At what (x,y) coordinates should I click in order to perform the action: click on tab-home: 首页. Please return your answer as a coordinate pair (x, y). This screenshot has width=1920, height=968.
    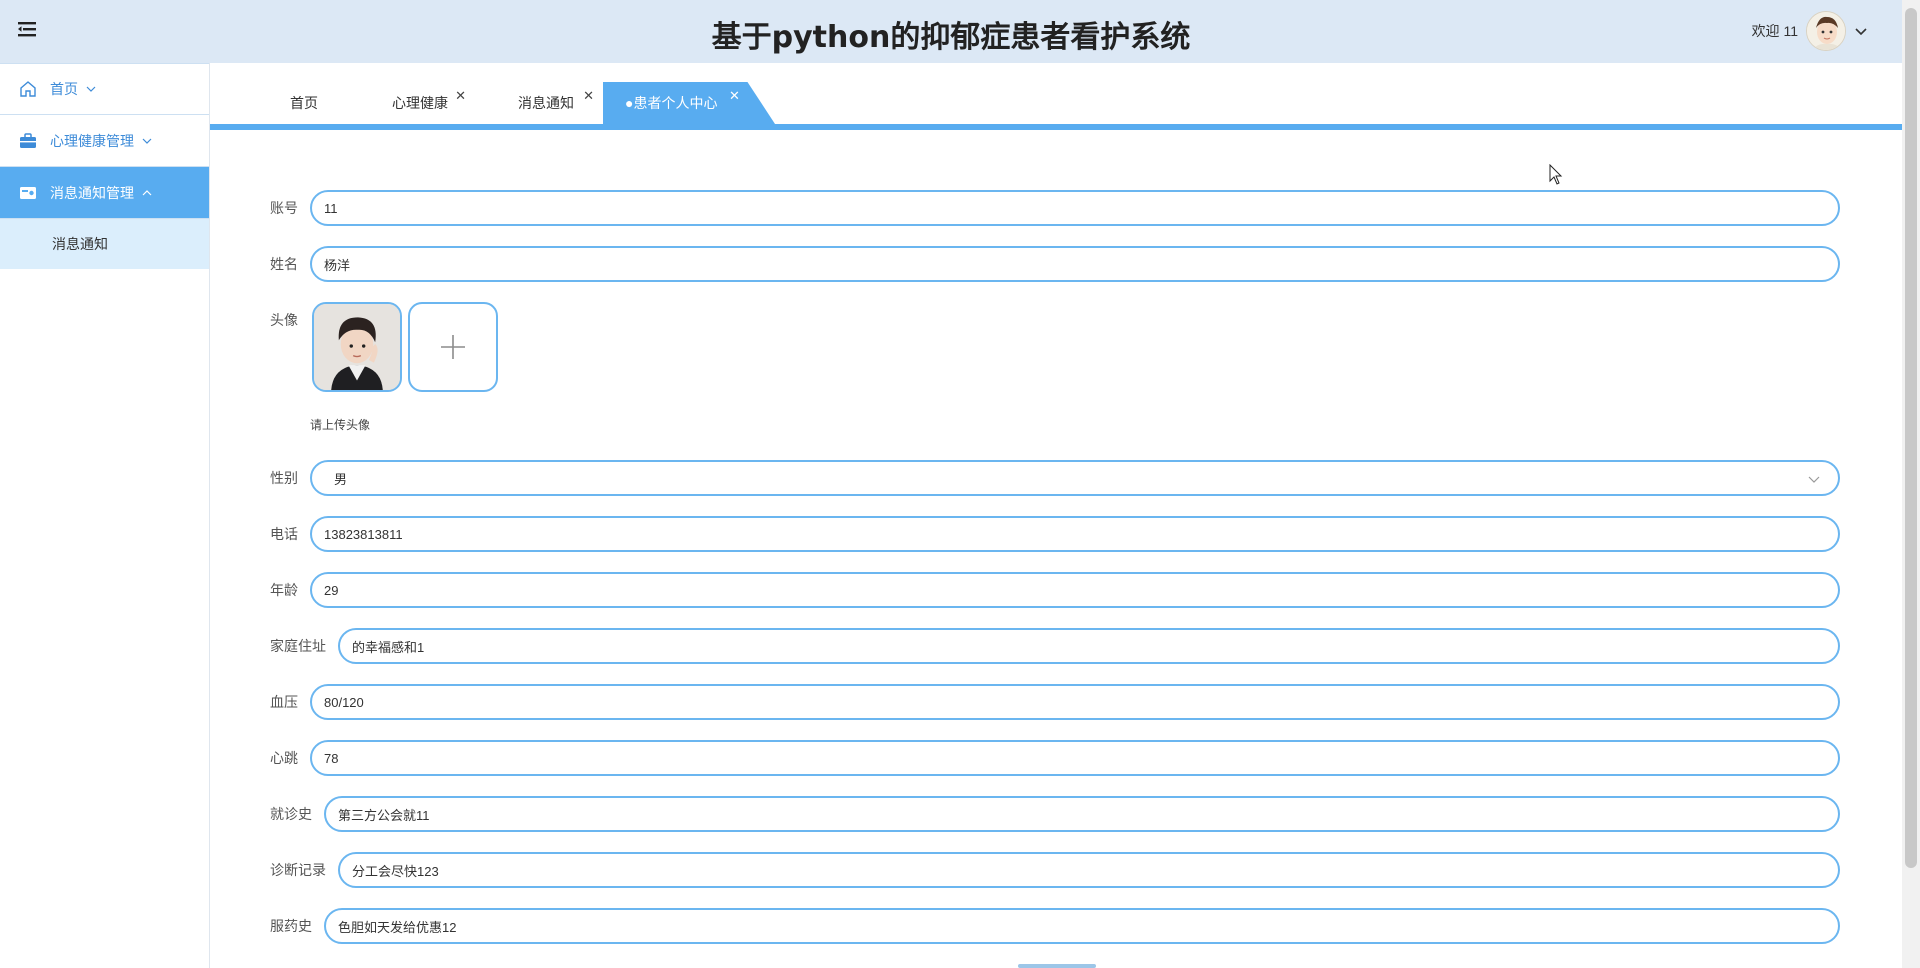
    Looking at the image, I should click on (304, 103).